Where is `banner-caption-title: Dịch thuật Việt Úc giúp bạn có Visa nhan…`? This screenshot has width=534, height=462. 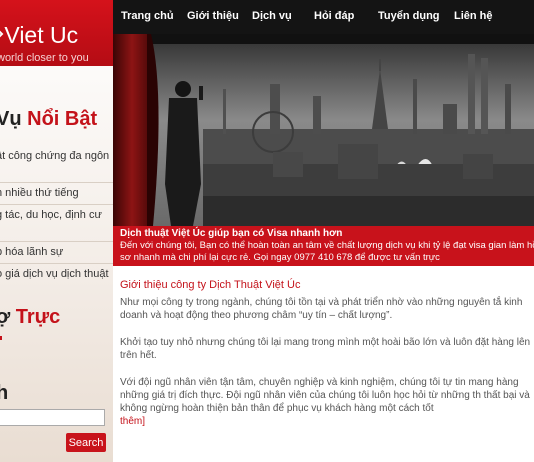 banner-caption-title: Dịch thuật Việt Úc giúp bạn có Visa nhan… is located at coordinates (231, 233).